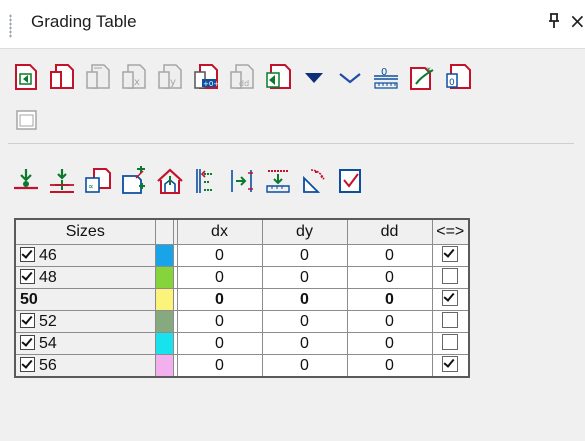 Image resolution: width=585 pixels, height=441 pixels. I want to click on size-cell: 48, so click(85, 277).